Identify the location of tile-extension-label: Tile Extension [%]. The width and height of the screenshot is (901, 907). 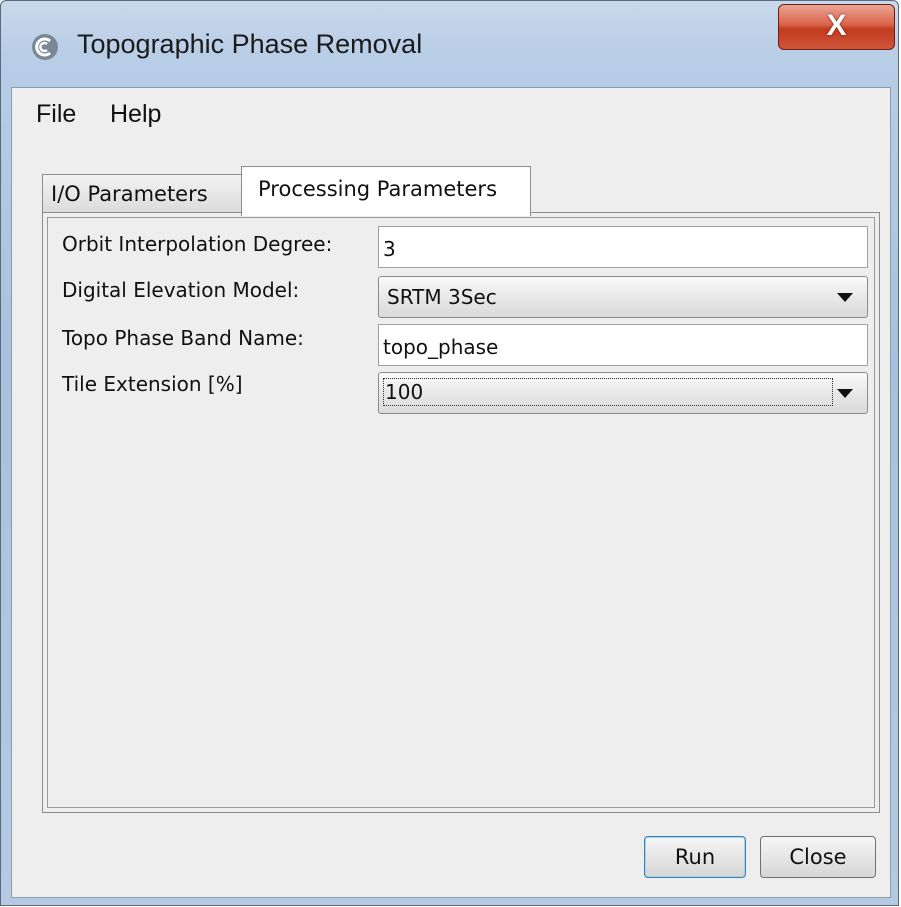
(152, 384).